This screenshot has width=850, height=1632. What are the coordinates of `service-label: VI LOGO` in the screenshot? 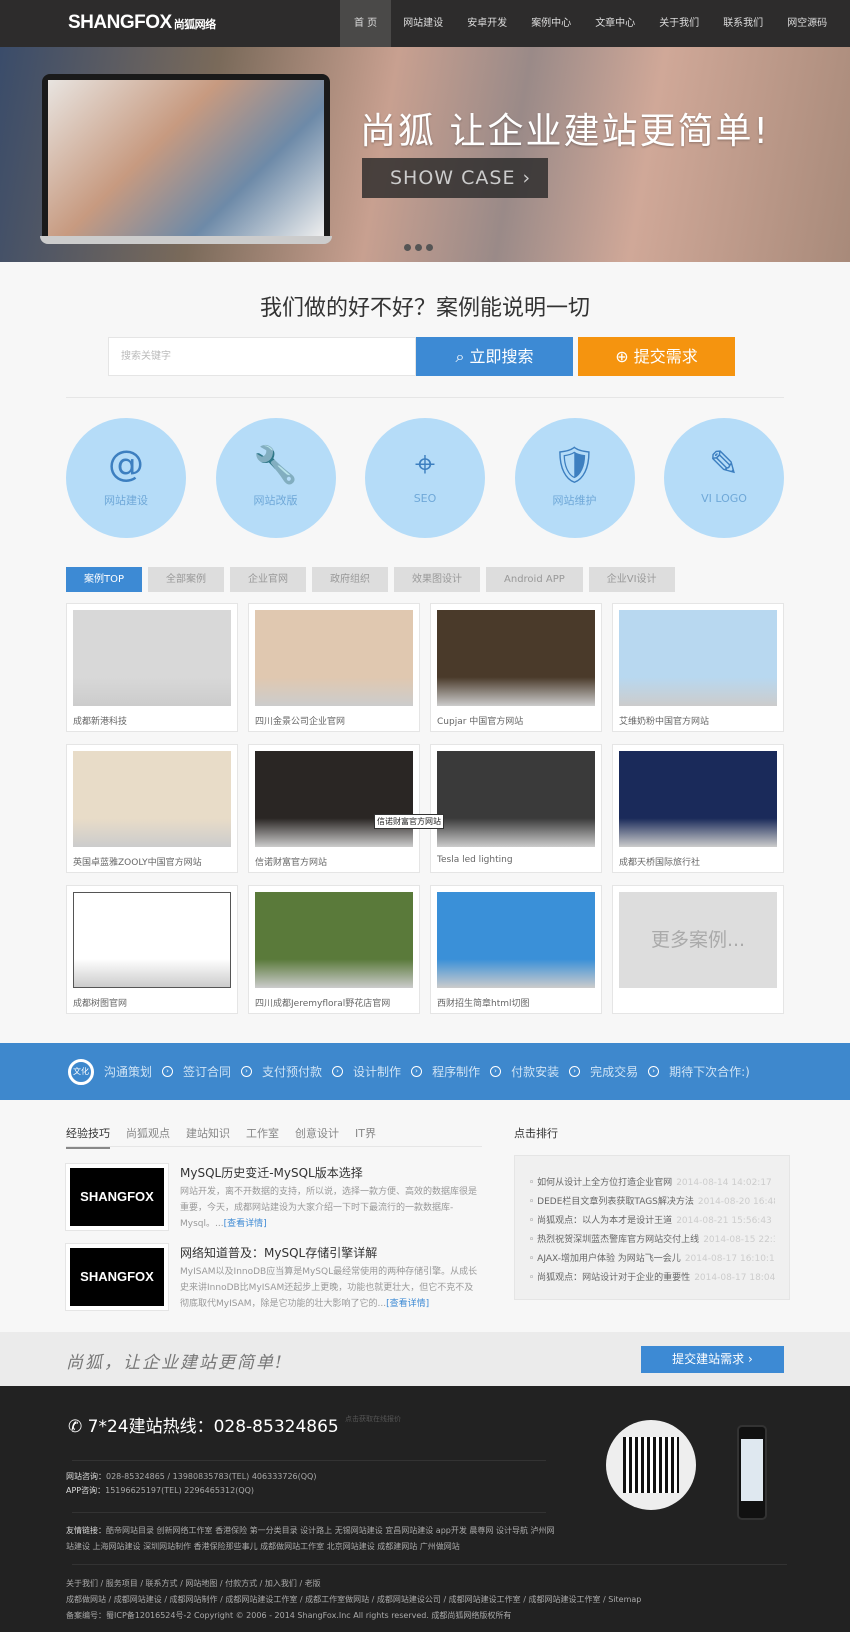 It's located at (724, 498).